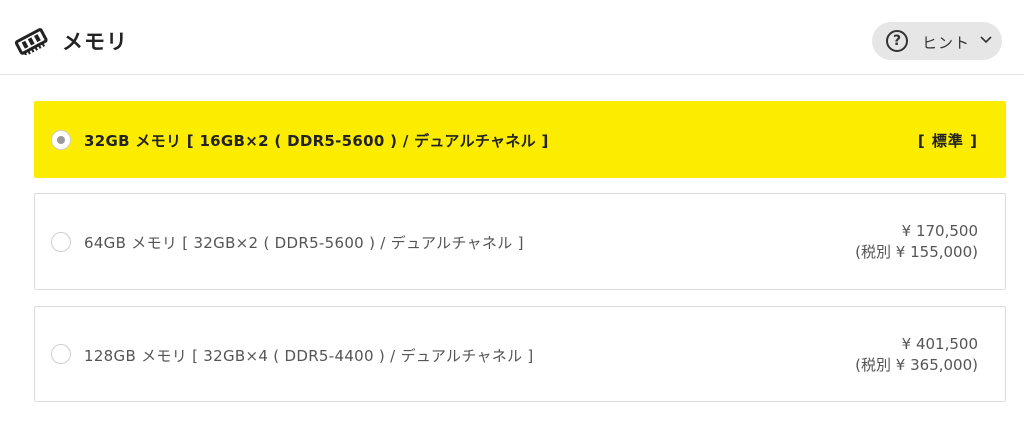  Describe the element at coordinates (95, 42) in the screenshot. I see `page-title: メモリ` at that location.